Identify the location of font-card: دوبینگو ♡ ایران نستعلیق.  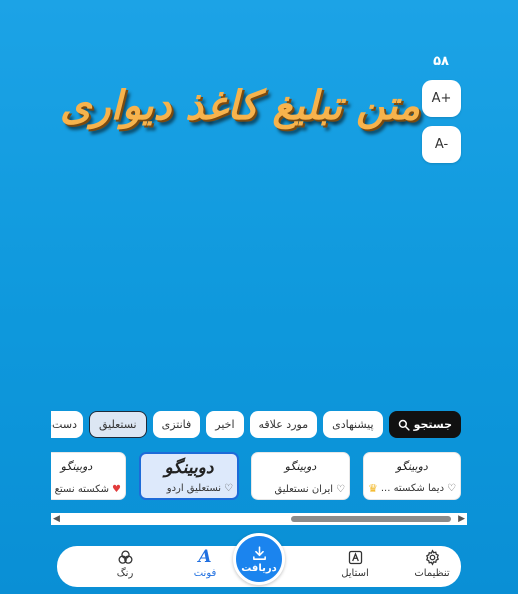
(300, 476).